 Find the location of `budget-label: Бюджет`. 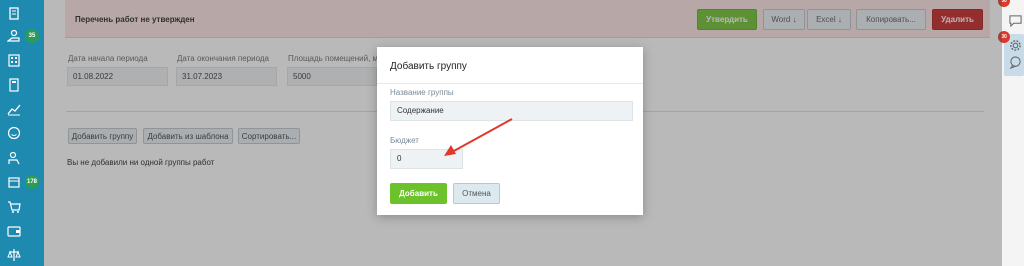

budget-label: Бюджет is located at coordinates (404, 140).